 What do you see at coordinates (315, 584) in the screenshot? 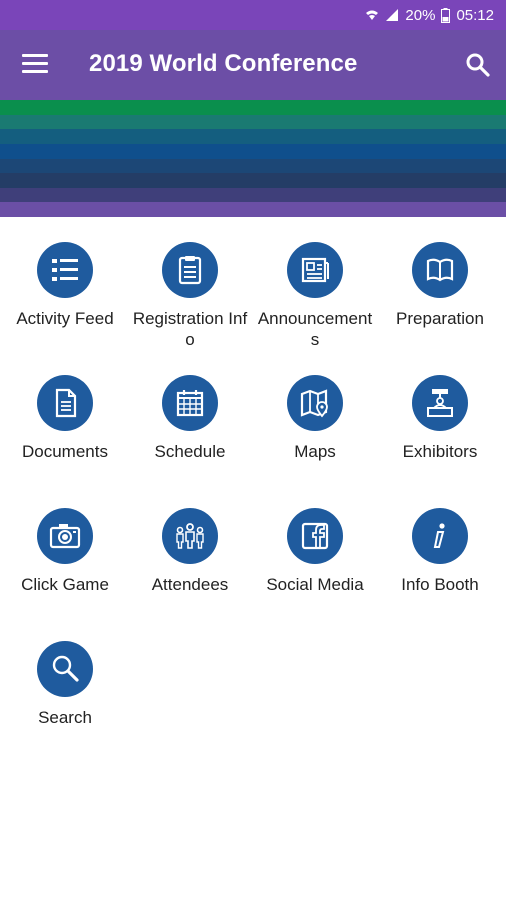
I see `tile-label: Social Media` at bounding box center [315, 584].